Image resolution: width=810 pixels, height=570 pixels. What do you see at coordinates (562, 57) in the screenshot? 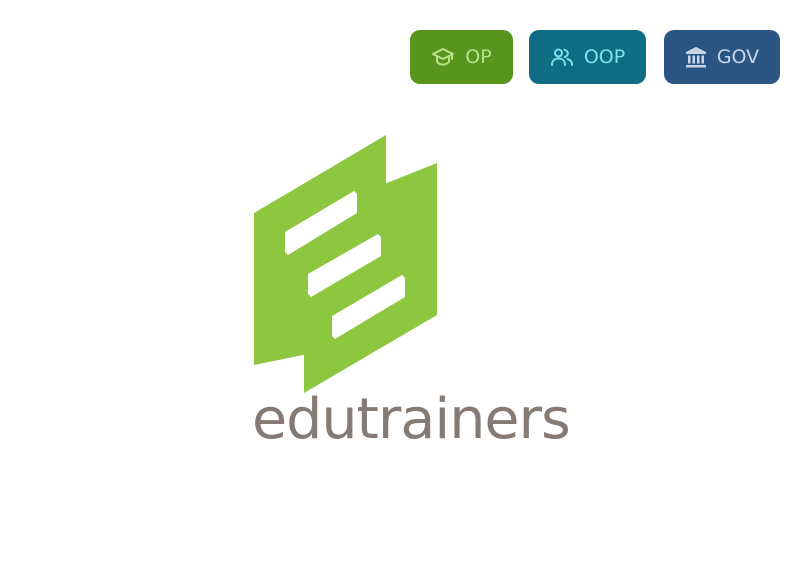
I see `users-icon` at bounding box center [562, 57].